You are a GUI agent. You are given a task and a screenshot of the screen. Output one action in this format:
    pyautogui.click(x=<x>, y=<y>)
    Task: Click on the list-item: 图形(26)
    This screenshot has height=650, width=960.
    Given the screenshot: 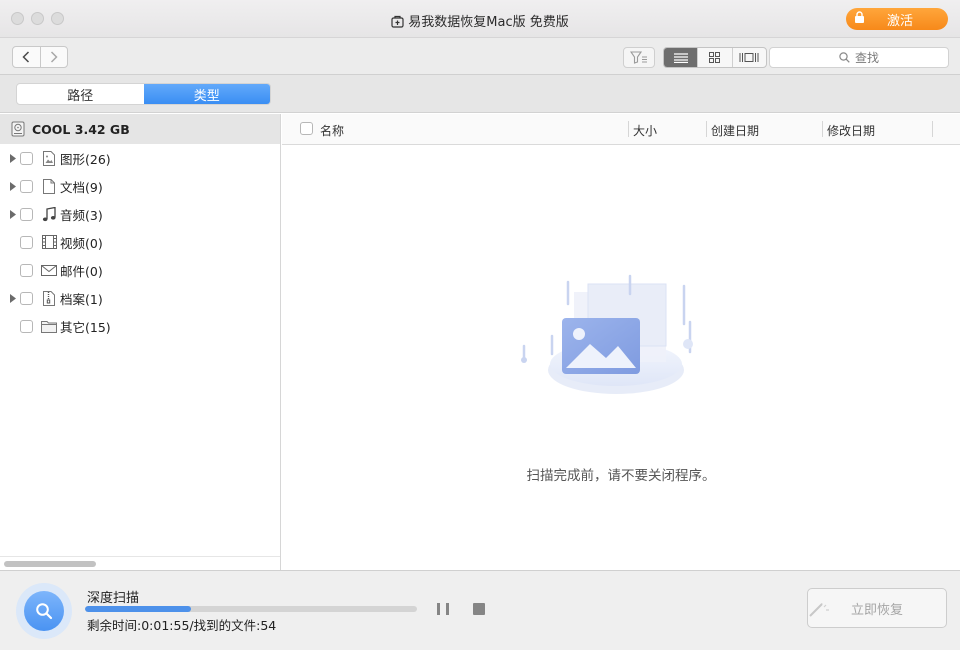 What is the action you would take?
    pyautogui.click(x=140, y=158)
    